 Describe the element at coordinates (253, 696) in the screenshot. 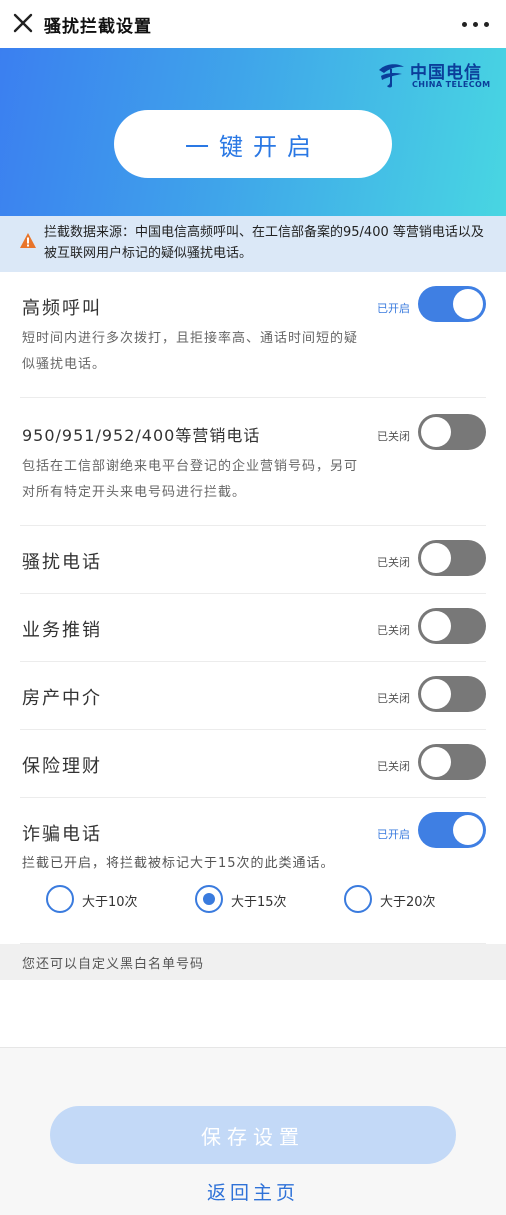

I see `setting-real-estate: 房产中介 已关闭` at that location.